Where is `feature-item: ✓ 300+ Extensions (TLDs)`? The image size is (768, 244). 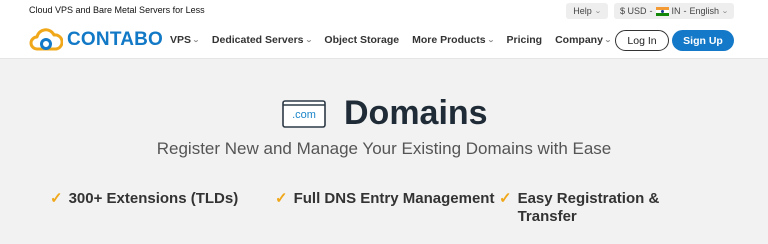 feature-item: ✓ 300+ Extensions (TLDs) is located at coordinates (144, 199).